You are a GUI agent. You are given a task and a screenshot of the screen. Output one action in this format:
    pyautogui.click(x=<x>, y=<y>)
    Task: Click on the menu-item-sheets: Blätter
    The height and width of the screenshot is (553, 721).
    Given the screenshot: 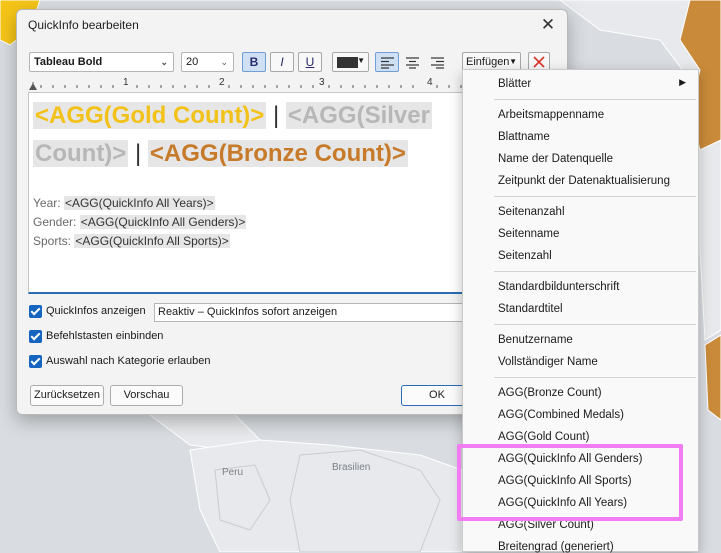 What is the action you would take?
    pyautogui.click(x=514, y=84)
    